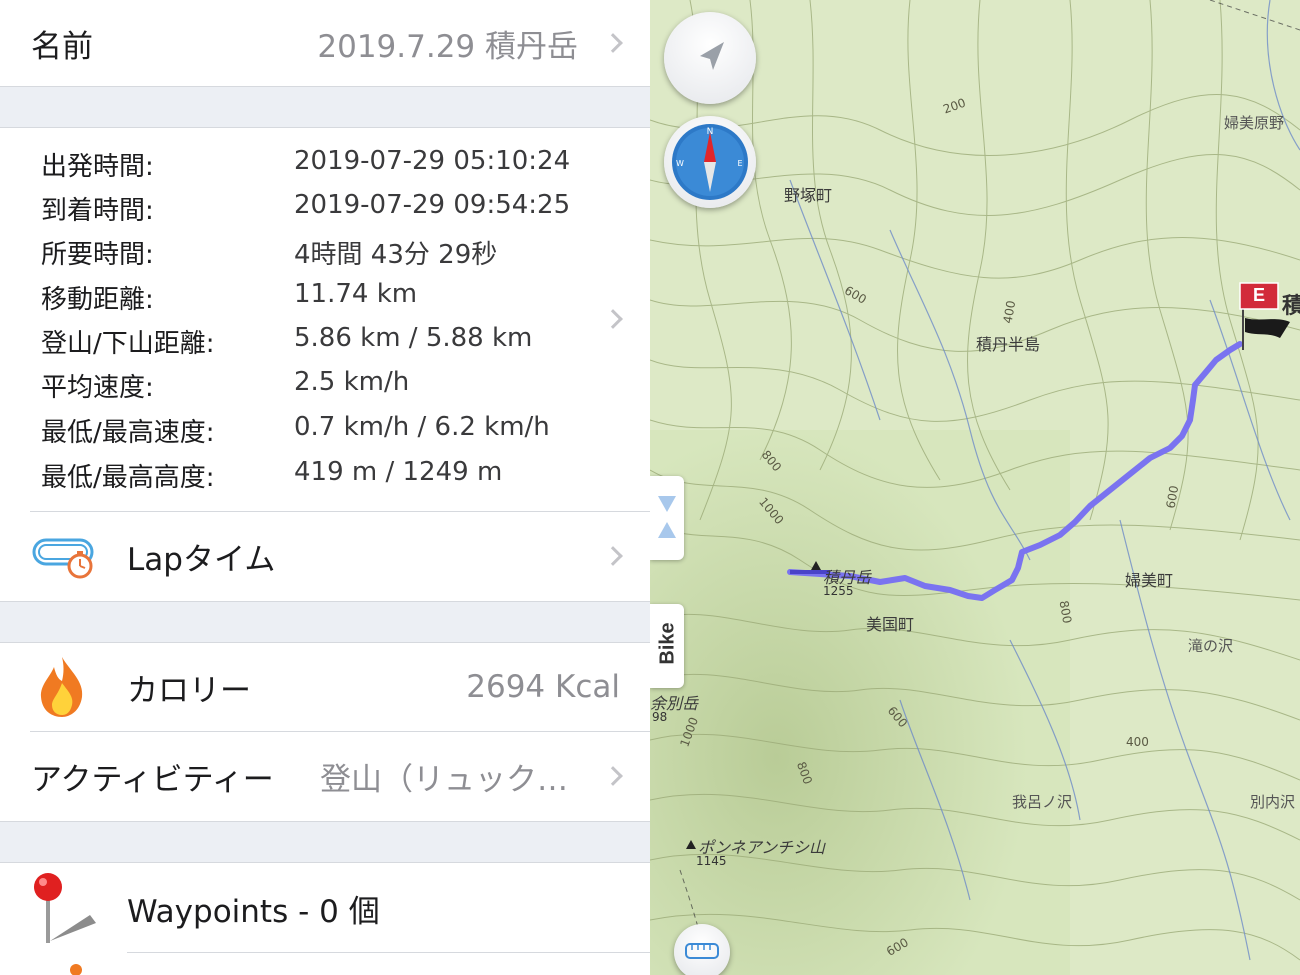 This screenshot has height=975, width=1300. What do you see at coordinates (352, 382) in the screenshot?
I see `stat-value: 2.5 km/h` at bounding box center [352, 382].